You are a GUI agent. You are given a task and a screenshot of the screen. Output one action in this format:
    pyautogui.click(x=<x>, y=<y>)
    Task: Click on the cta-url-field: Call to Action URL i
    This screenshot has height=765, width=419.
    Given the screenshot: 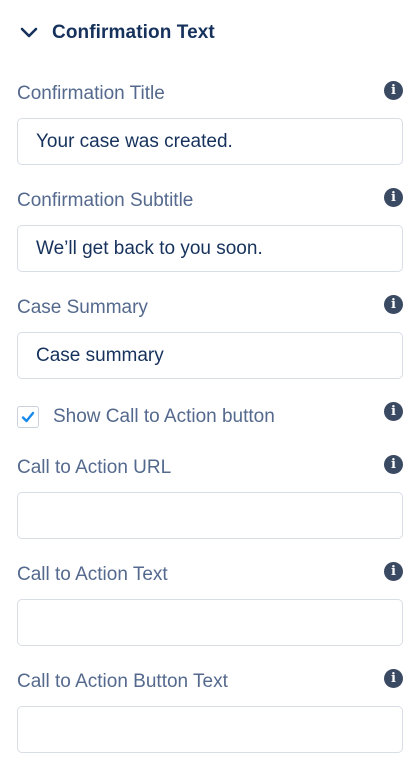 What is the action you would take?
    pyautogui.click(x=210, y=497)
    